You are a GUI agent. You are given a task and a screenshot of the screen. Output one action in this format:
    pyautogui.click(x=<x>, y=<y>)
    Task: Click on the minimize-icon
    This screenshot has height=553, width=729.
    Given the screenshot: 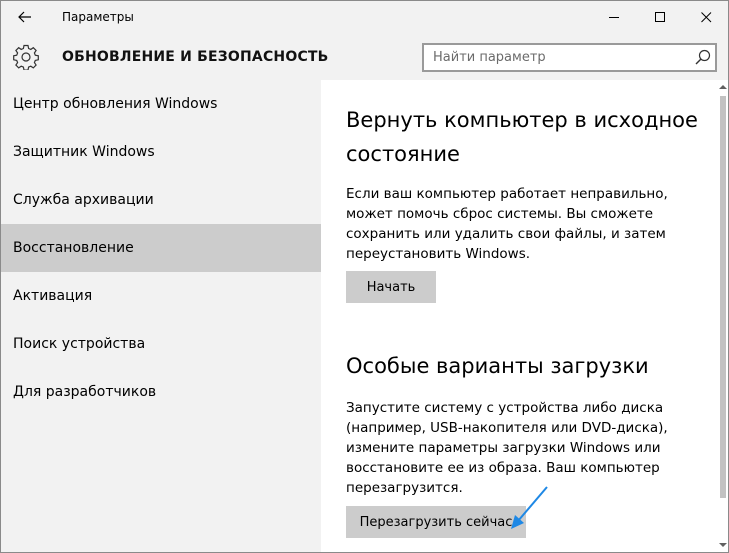 What is the action you would take?
    pyautogui.click(x=614, y=17)
    